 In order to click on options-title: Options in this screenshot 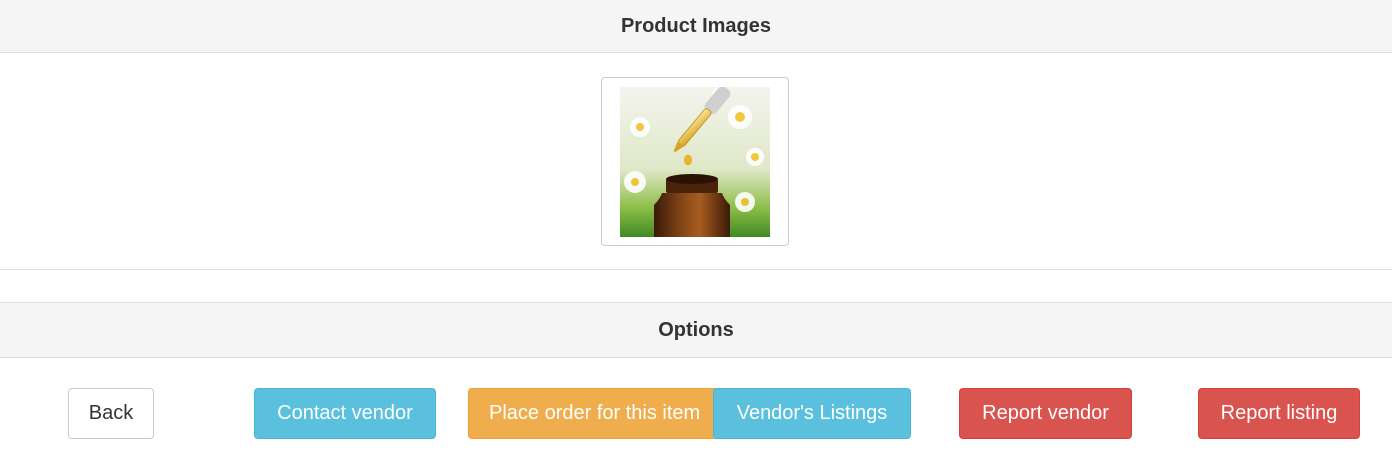, I will do `click(696, 329)`.